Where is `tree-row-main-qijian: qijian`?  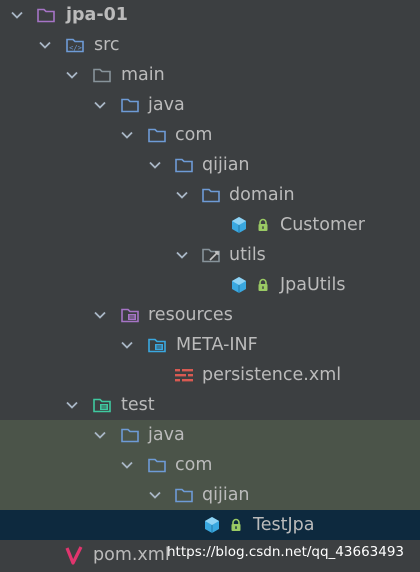
tree-row-main-qijian: qijian is located at coordinates (210, 165).